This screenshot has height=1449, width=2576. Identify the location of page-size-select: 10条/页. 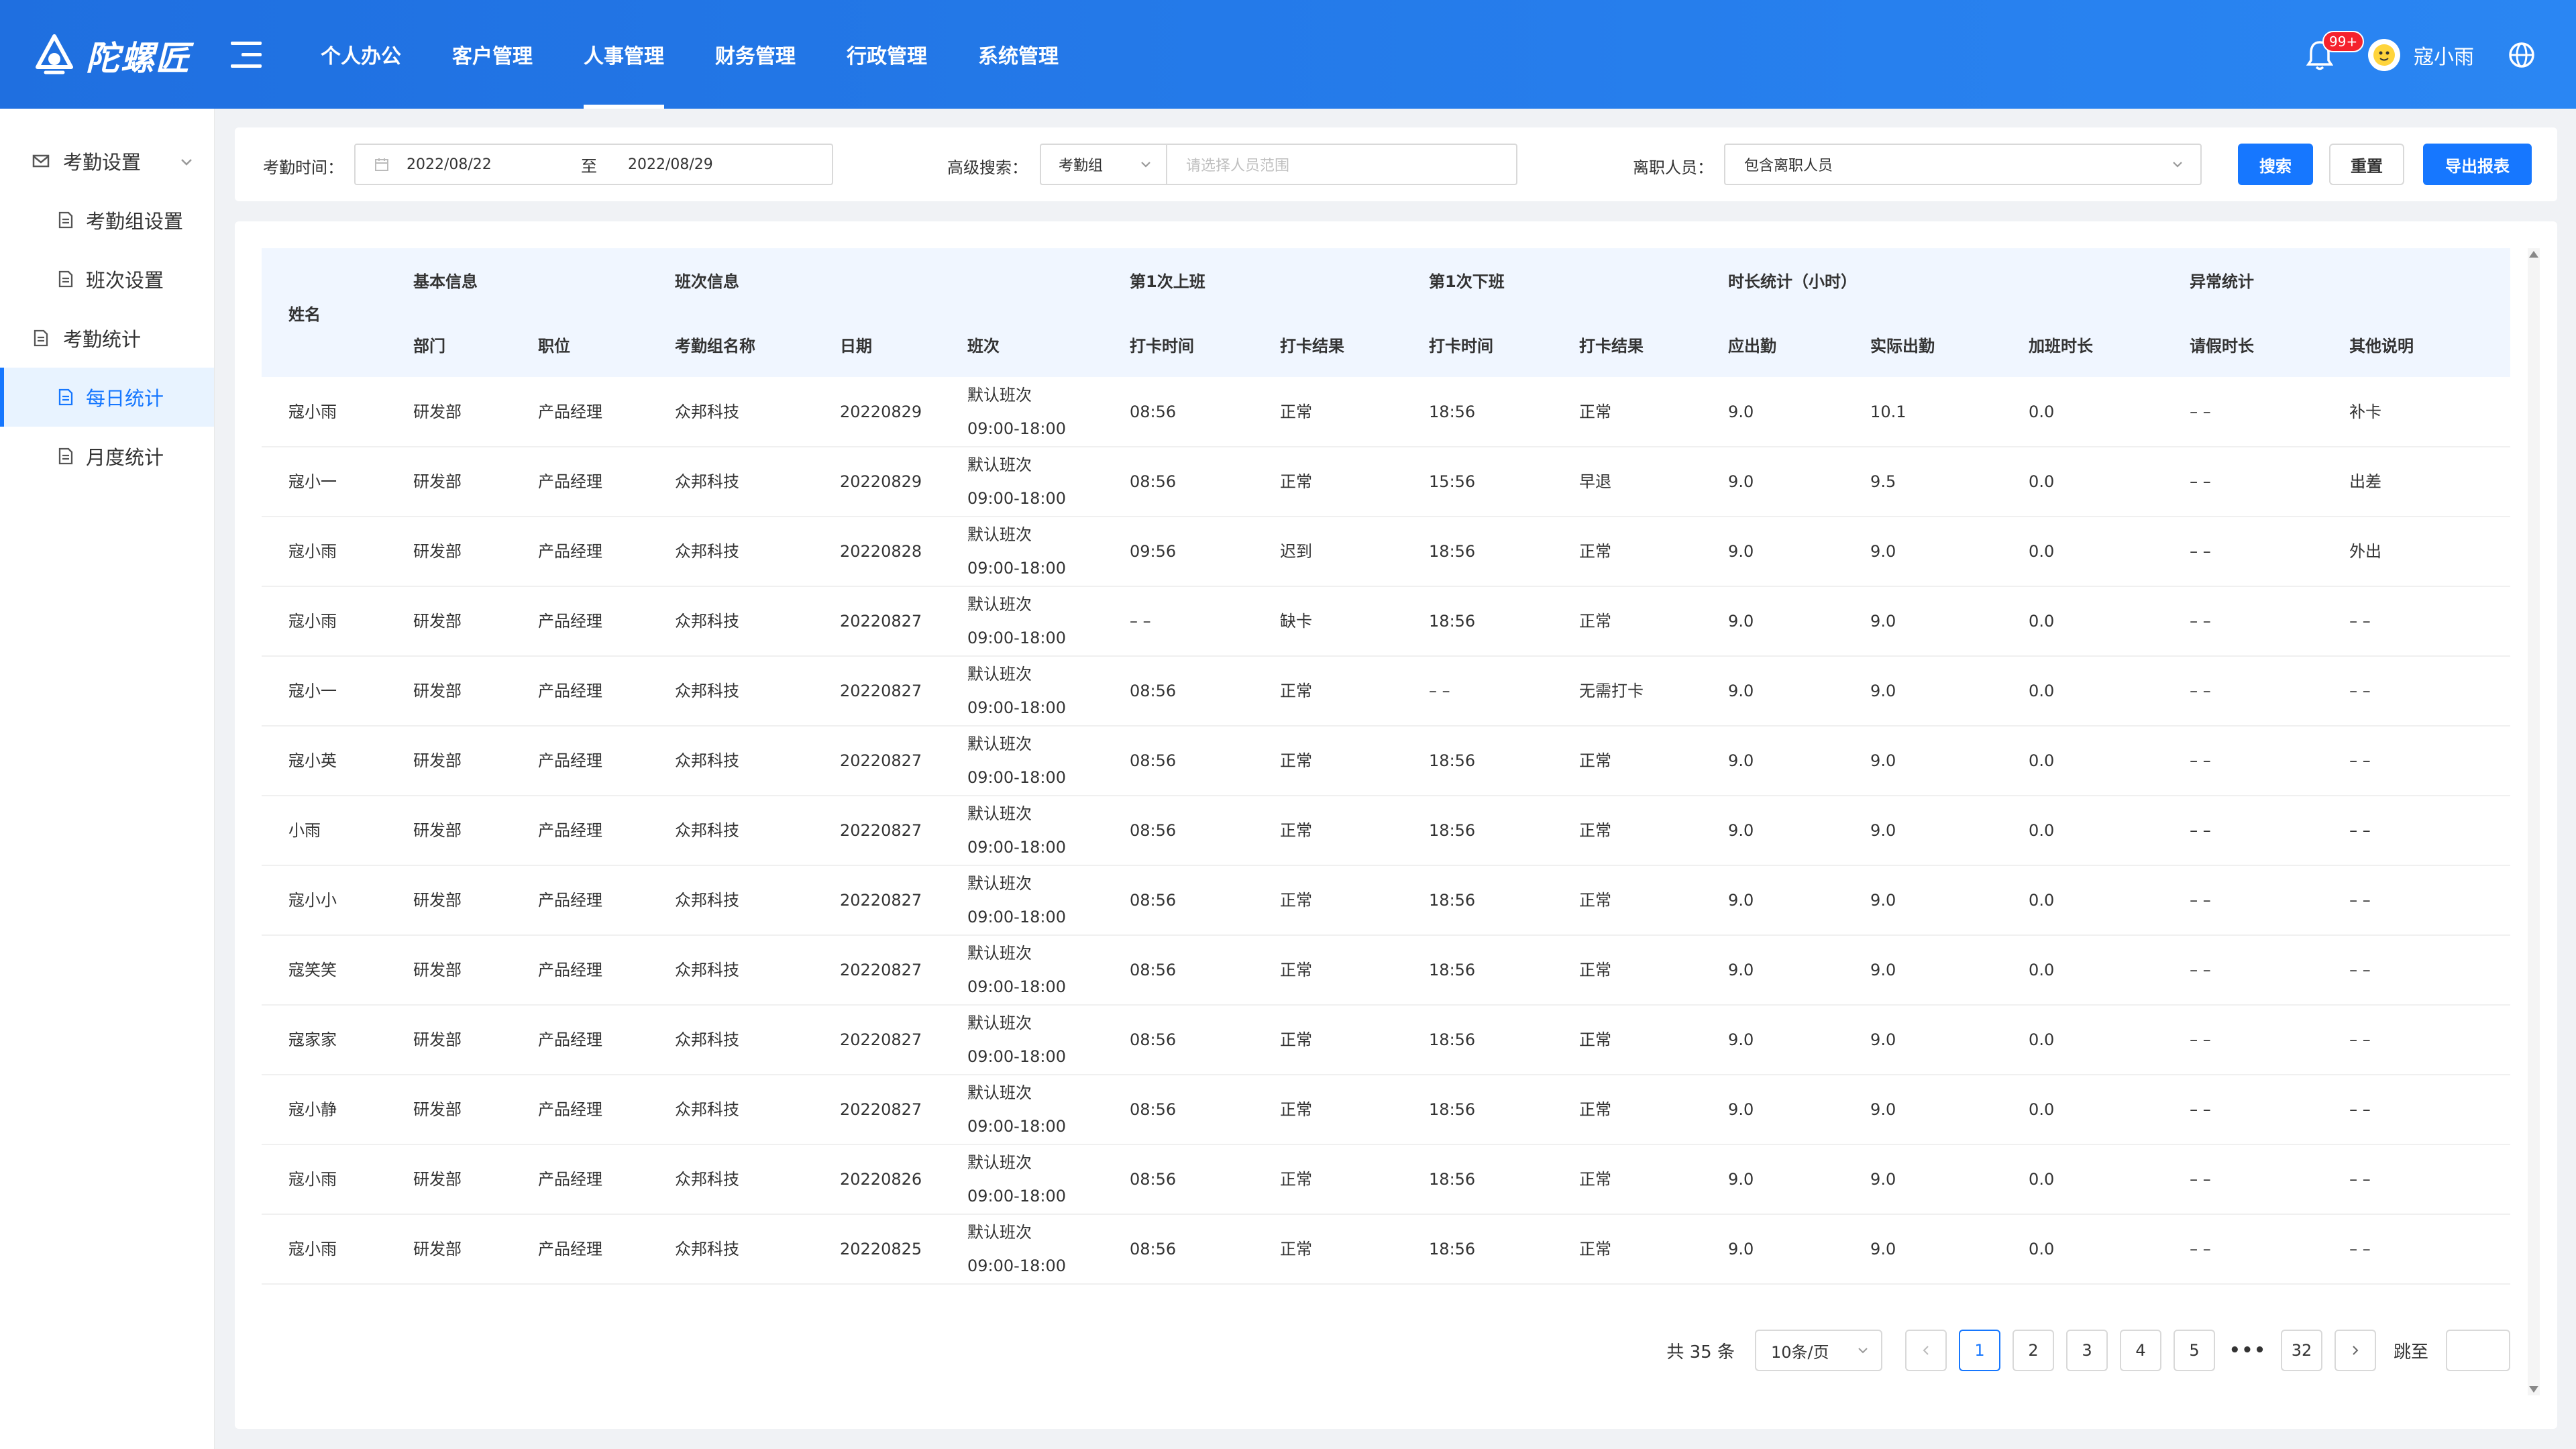
(1818, 1350).